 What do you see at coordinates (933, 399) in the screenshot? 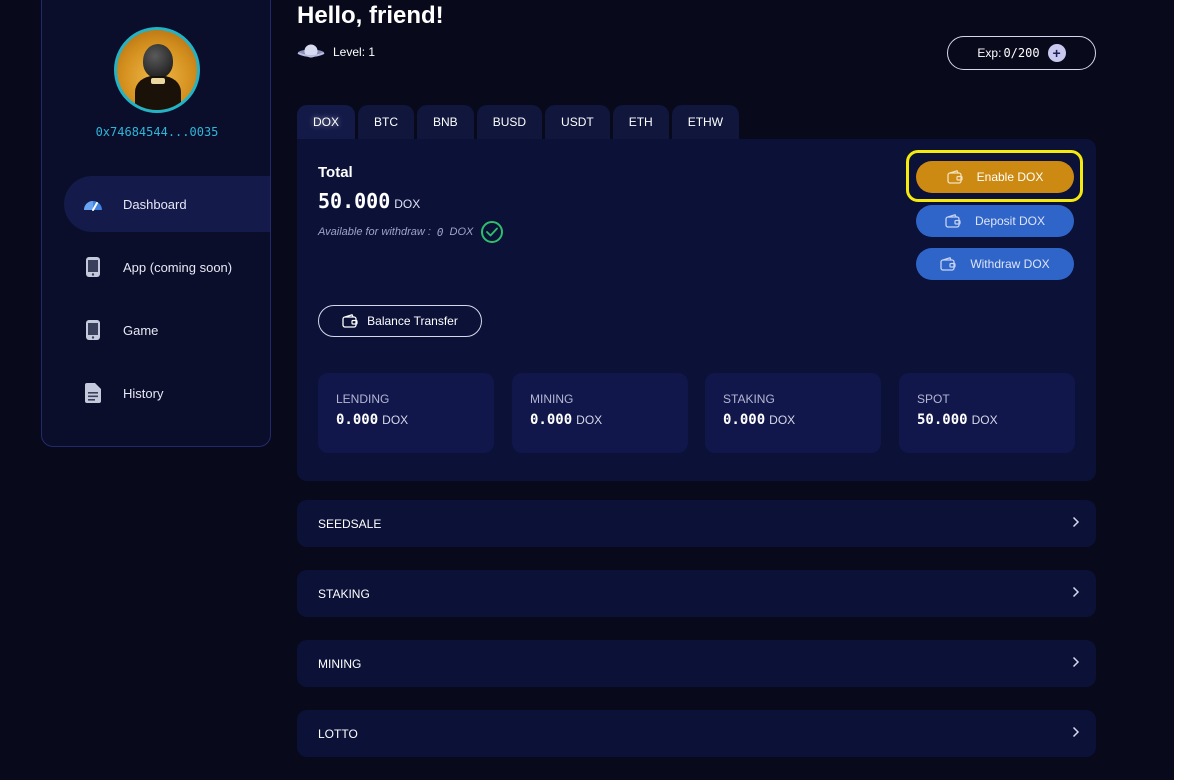
I see `stat-label: SPOT` at bounding box center [933, 399].